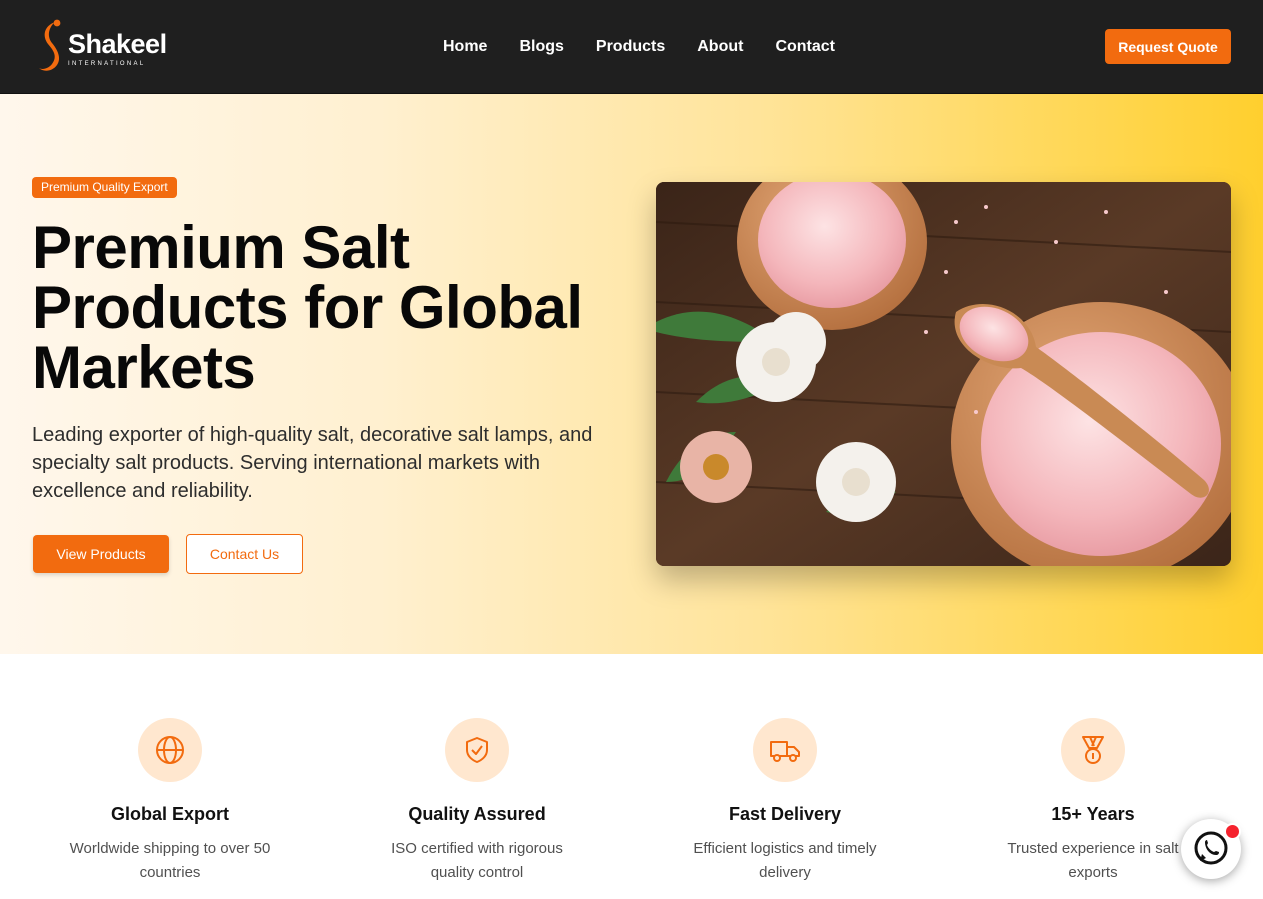 Image resolution: width=1263 pixels, height=899 pixels. I want to click on truck-icon, so click(785, 750).